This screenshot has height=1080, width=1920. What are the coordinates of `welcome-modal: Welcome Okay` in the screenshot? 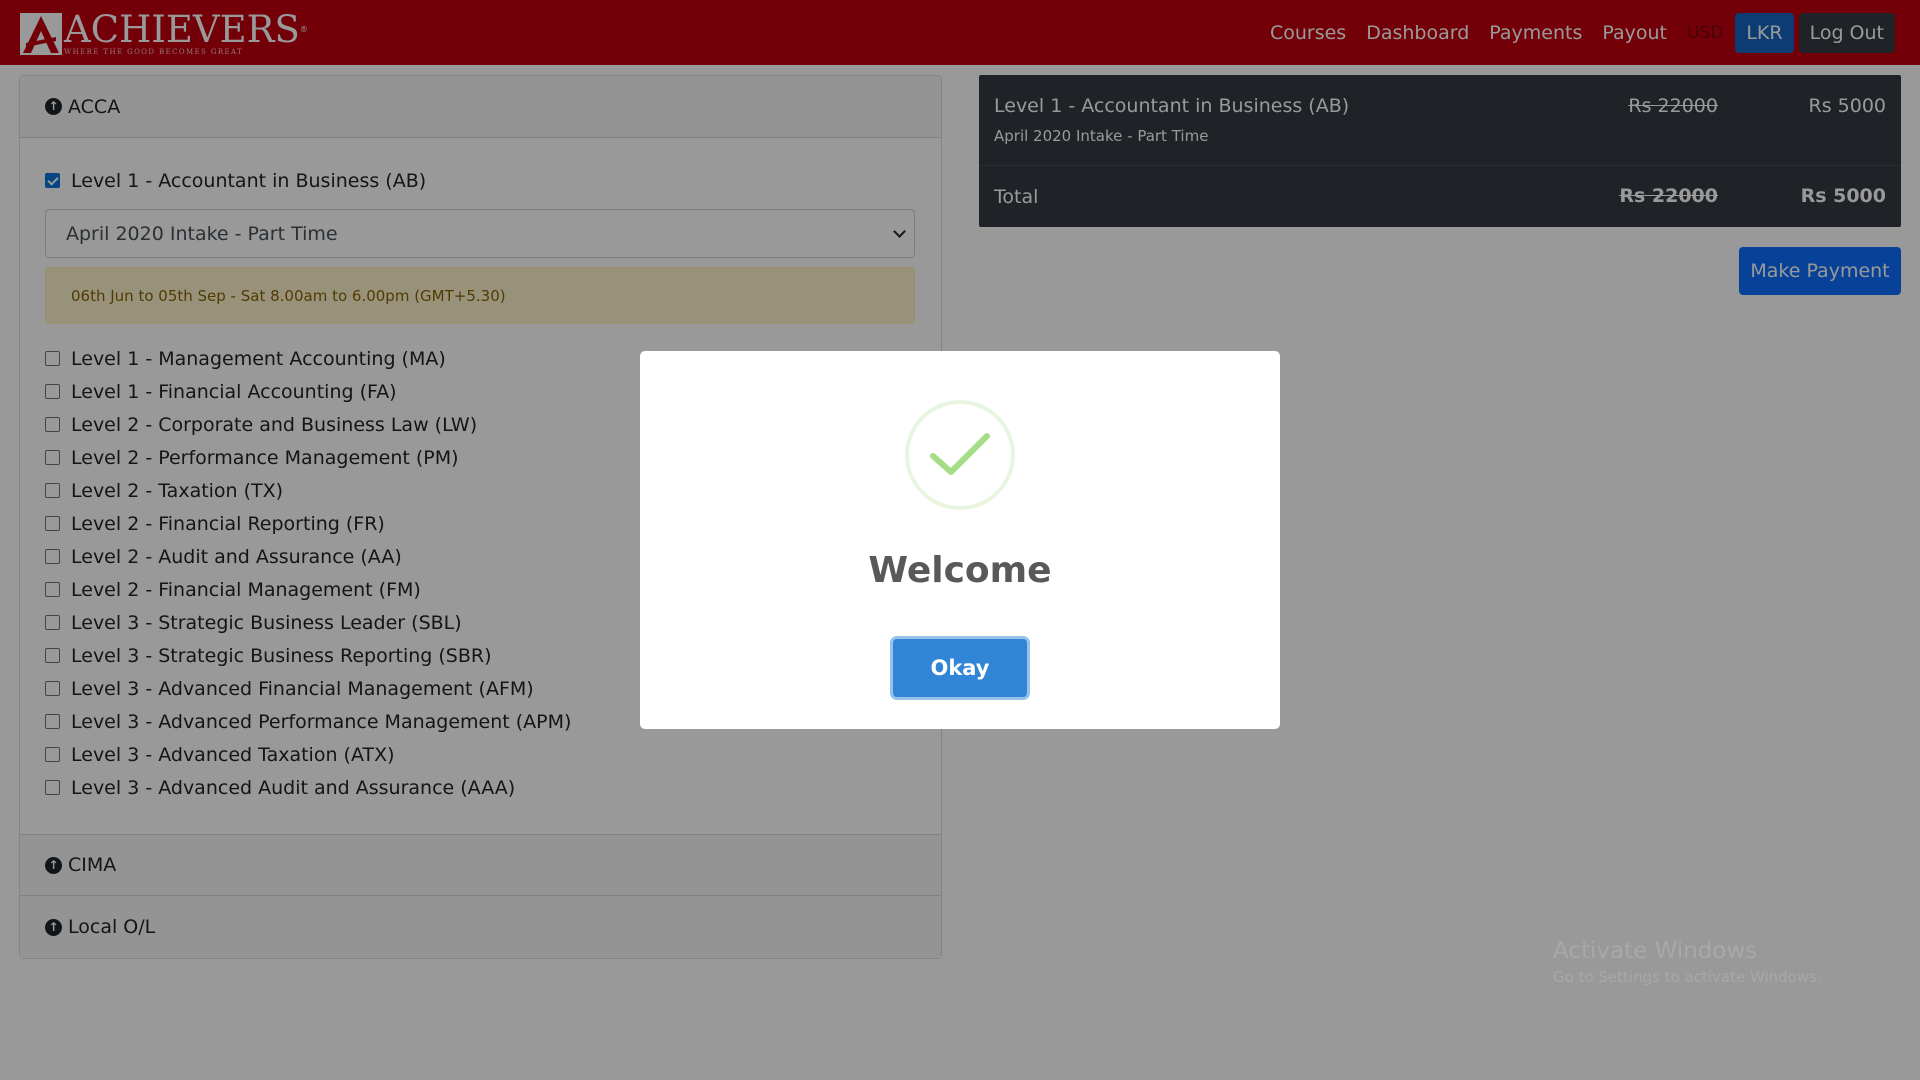 It's located at (960, 540).